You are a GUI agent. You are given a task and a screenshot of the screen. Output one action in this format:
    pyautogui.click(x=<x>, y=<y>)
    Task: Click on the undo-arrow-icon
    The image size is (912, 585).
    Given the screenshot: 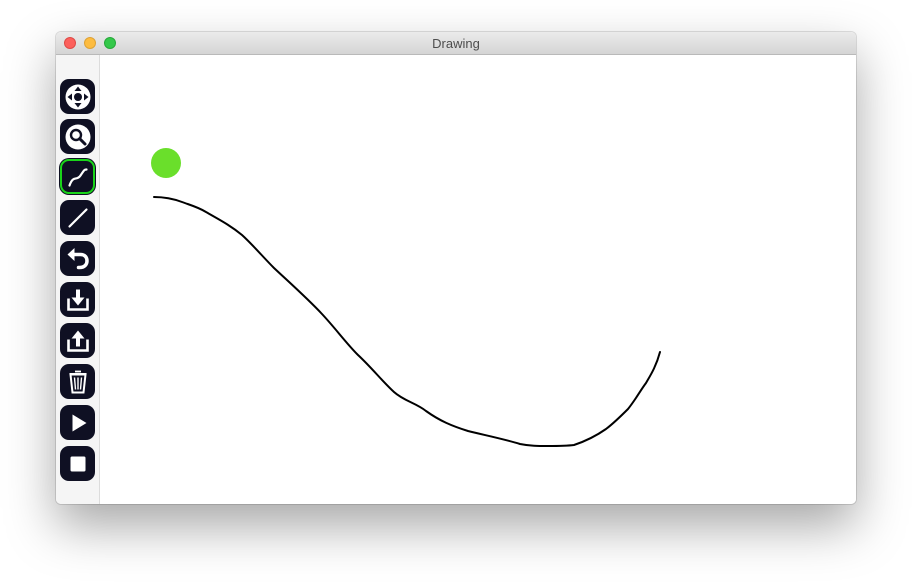 What is the action you would take?
    pyautogui.click(x=78, y=258)
    